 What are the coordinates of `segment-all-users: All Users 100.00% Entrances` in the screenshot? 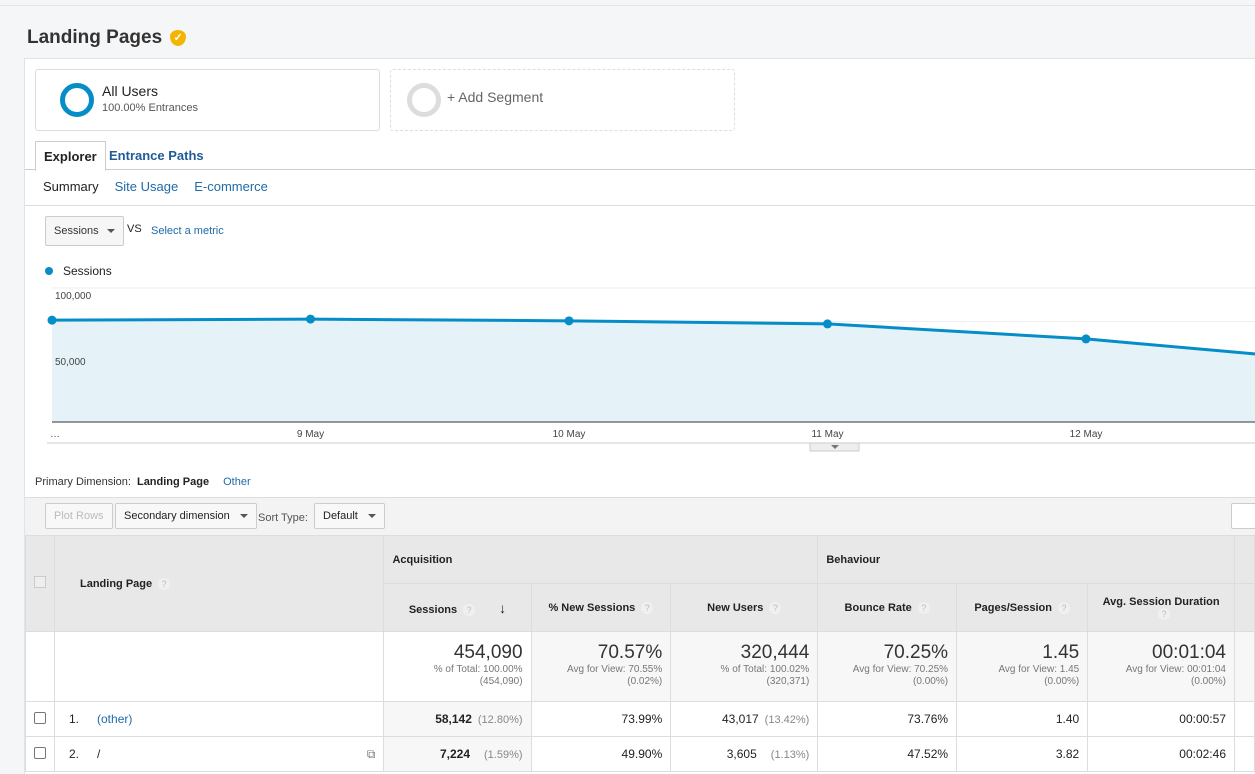 It's located at (207, 100).